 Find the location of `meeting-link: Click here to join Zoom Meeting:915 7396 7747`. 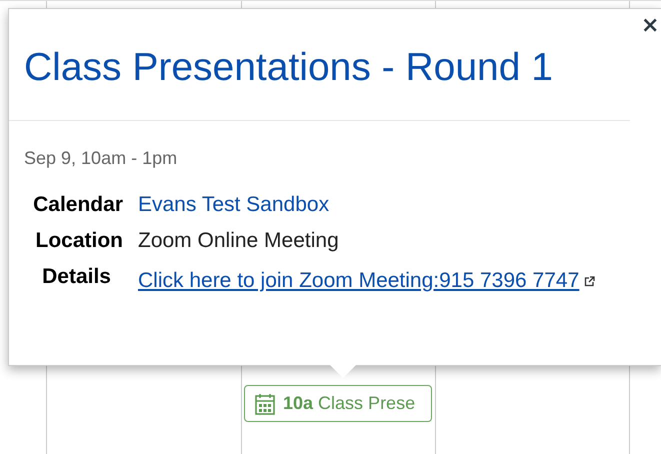

meeting-link: Click here to join Zoom Meeting:915 7396 7747 is located at coordinates (359, 281).